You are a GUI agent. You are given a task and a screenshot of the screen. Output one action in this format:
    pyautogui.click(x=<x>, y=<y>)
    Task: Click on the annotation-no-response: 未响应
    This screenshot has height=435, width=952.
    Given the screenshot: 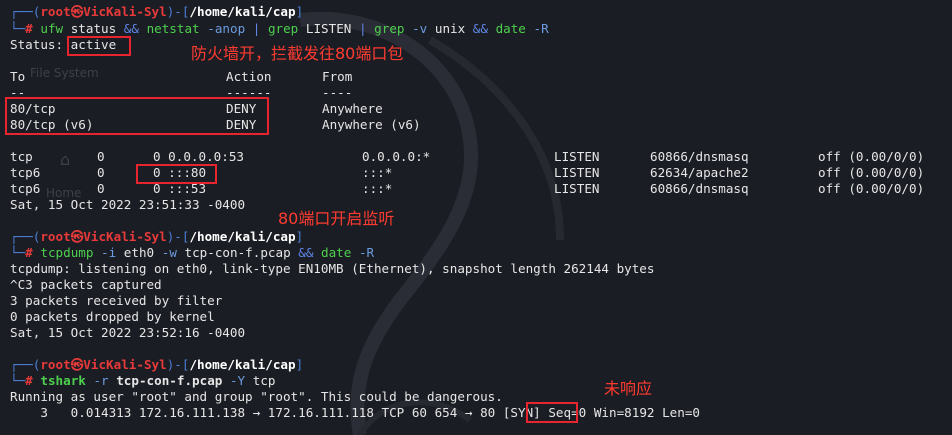 What is the action you would take?
    pyautogui.click(x=628, y=388)
    